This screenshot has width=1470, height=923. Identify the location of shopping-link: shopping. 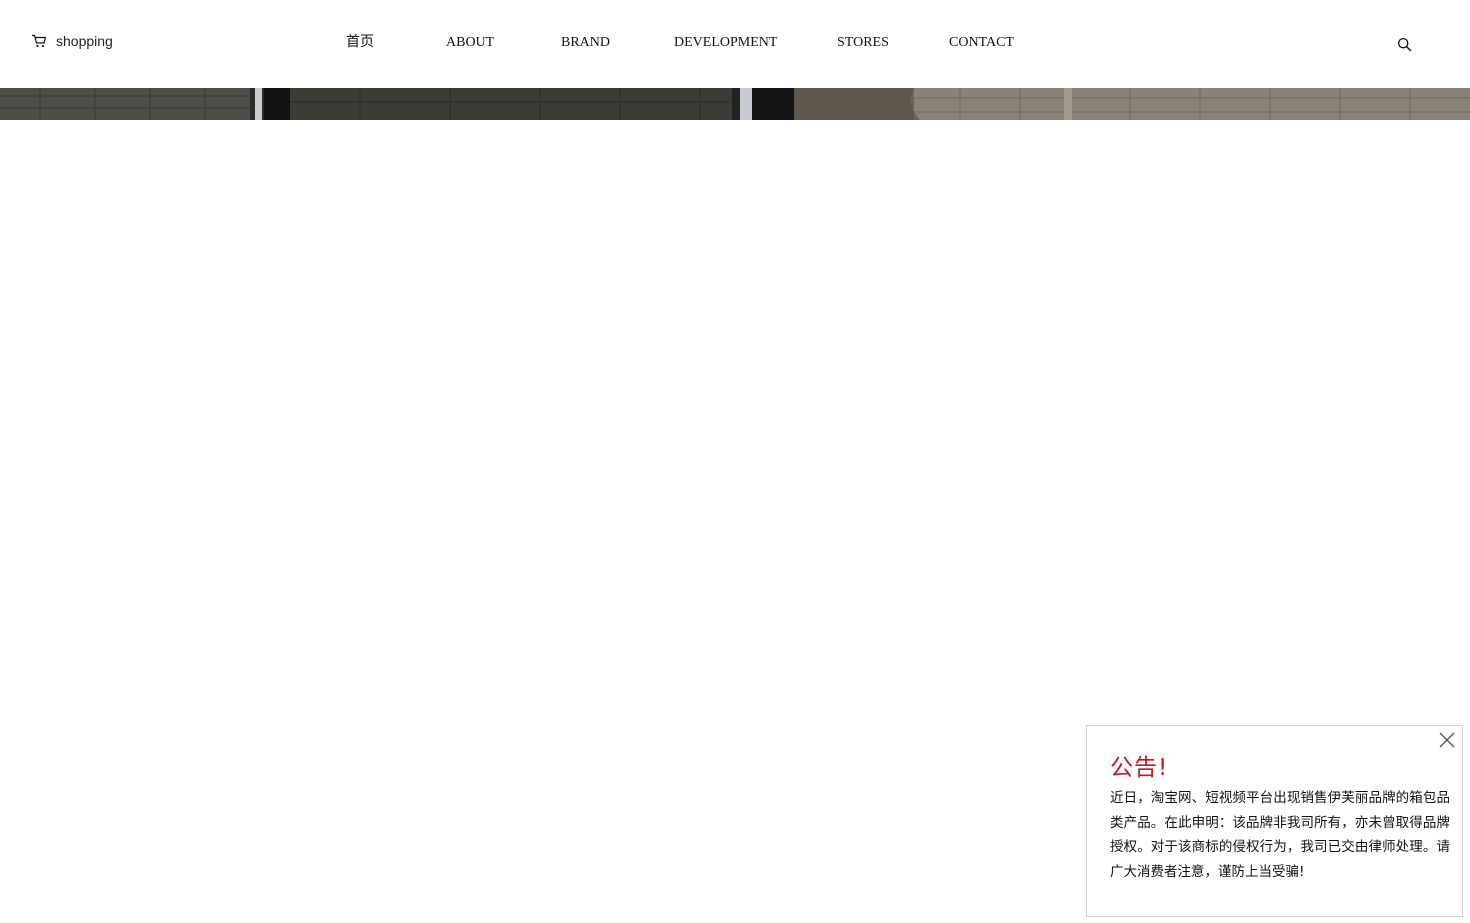
(72, 41).